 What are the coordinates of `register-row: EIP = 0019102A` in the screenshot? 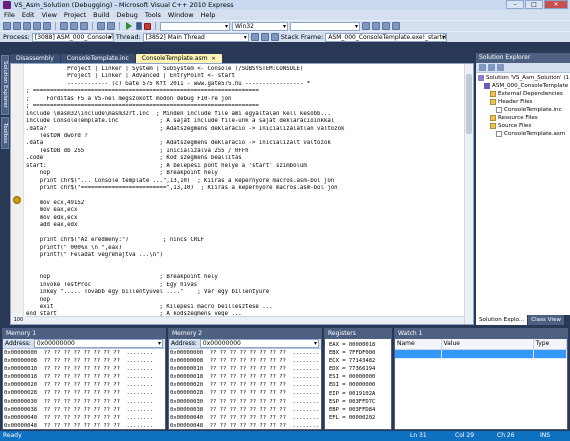 It's located at (360, 394).